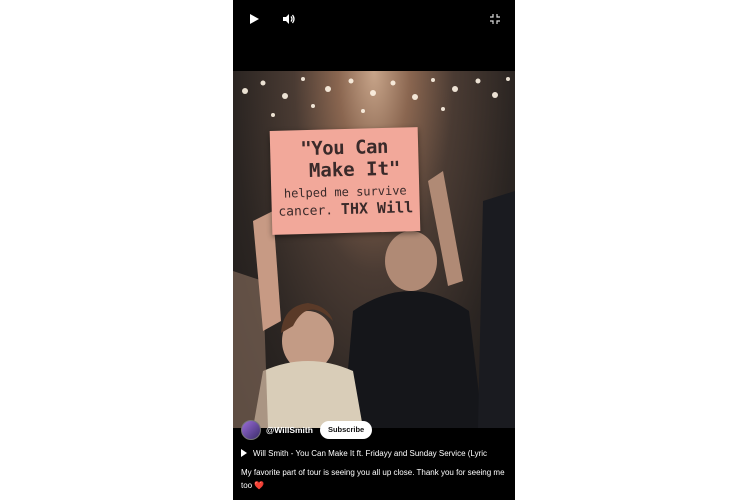 Image resolution: width=750 pixels, height=500 pixels. What do you see at coordinates (259, 485) in the screenshot?
I see `heart-emoji: ❤️` at bounding box center [259, 485].